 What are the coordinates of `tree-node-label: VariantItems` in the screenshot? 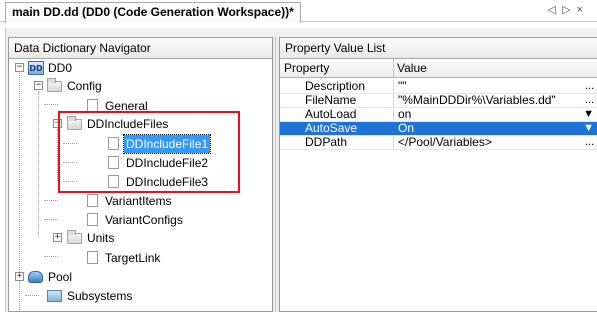 It's located at (138, 201).